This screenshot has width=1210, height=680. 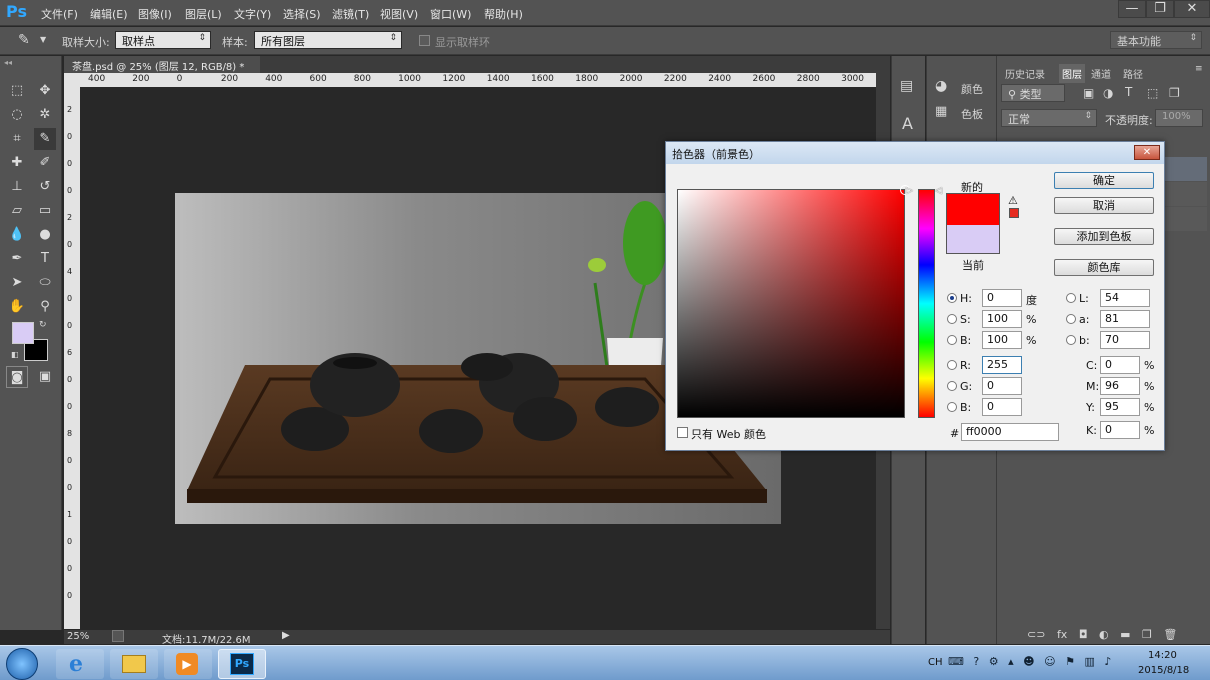 I want to click on folder-icon: ▬, so click(x=1125, y=634).